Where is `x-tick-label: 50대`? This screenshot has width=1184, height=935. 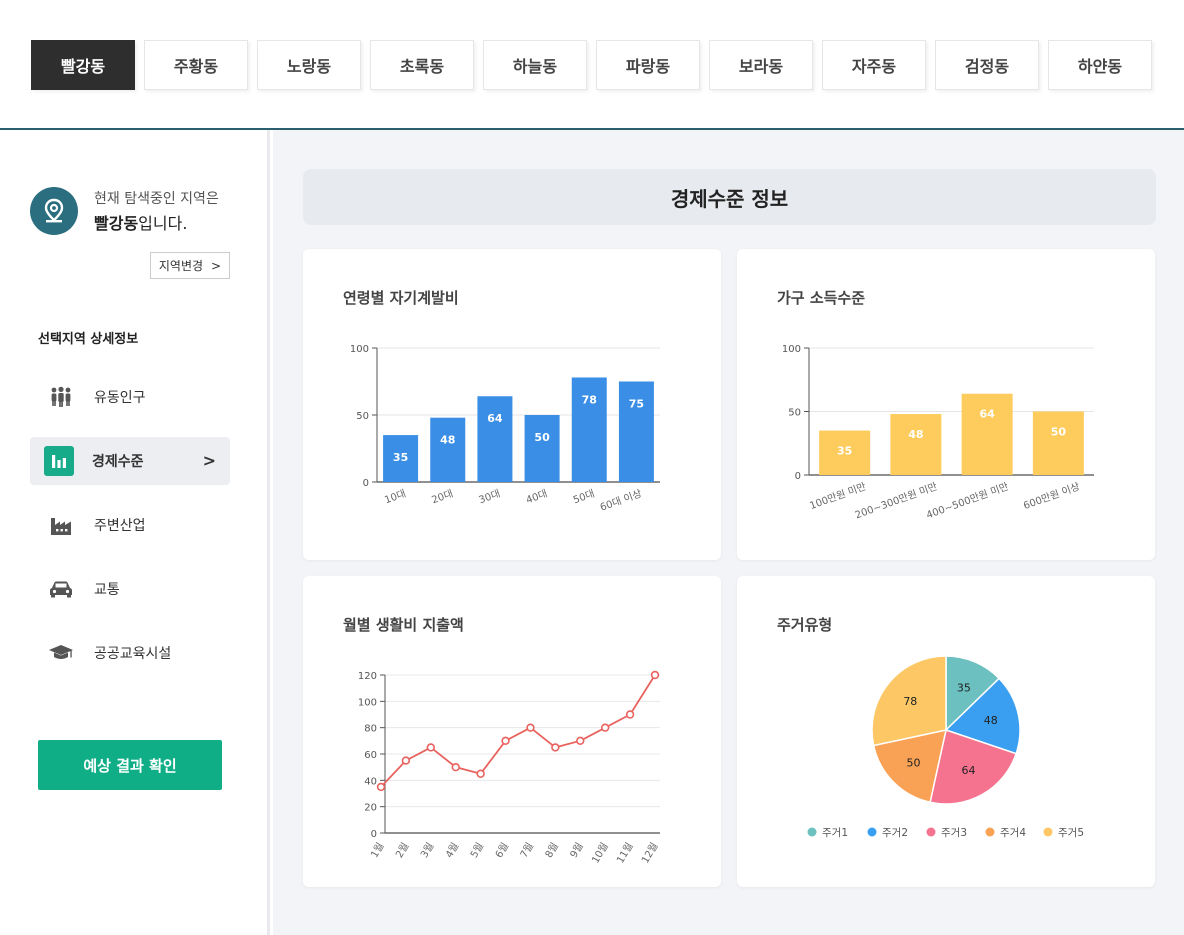 x-tick-label: 50대 is located at coordinates (584, 497).